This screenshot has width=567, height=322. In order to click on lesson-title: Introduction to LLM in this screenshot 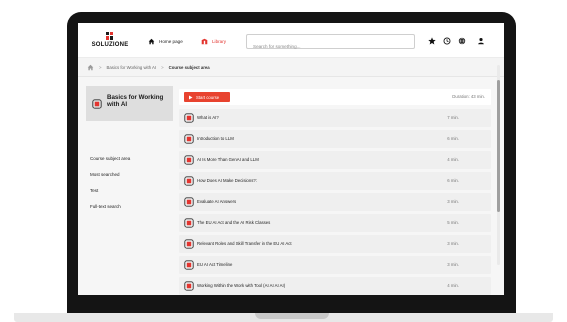, I will do `click(215, 138)`.